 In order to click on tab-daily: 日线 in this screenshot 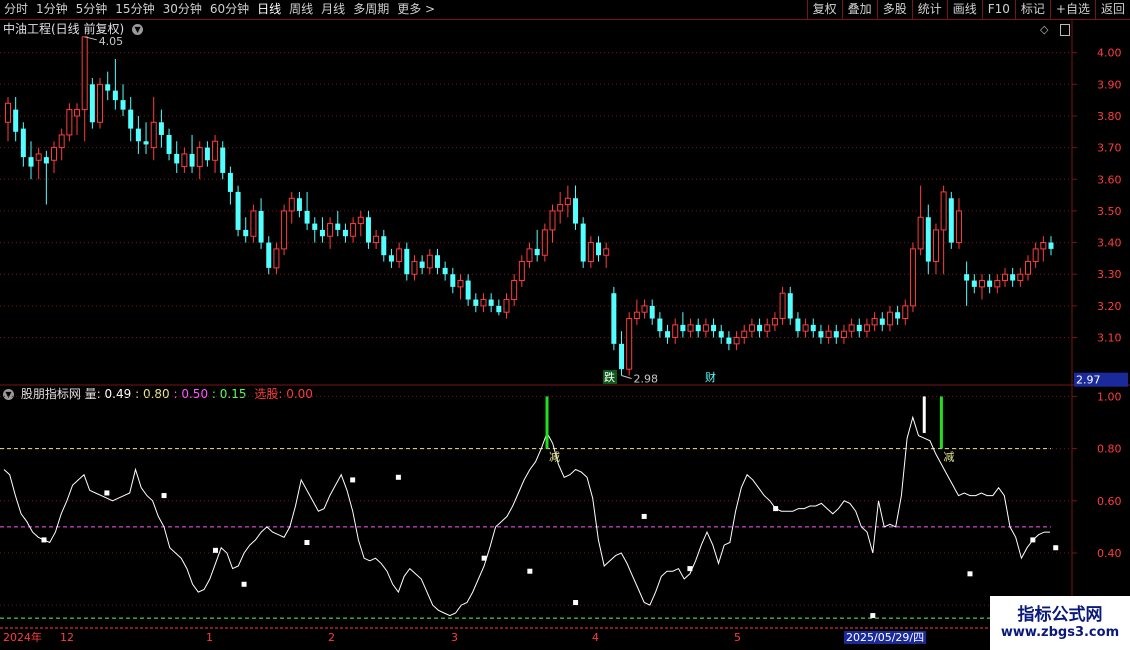, I will do `click(269, 9)`.